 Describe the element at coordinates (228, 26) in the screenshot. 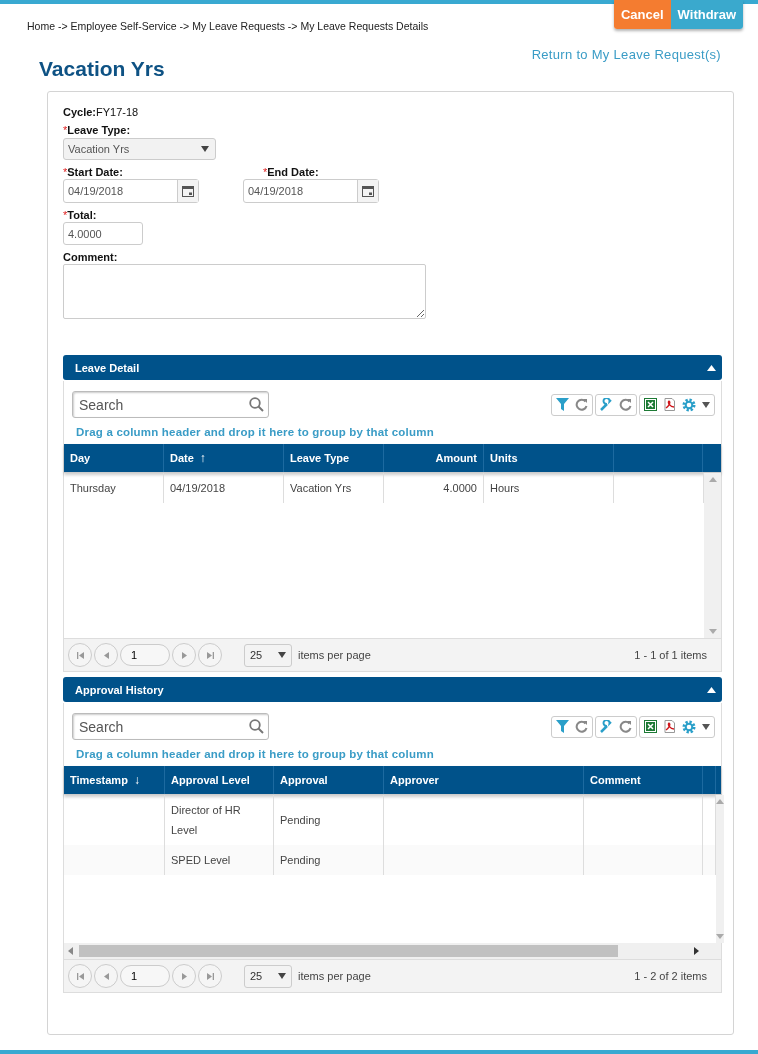

I see `breadcrumb: Home -> Employee Self-Service -> My Leave Requests -> My Leave Requests Details` at that location.